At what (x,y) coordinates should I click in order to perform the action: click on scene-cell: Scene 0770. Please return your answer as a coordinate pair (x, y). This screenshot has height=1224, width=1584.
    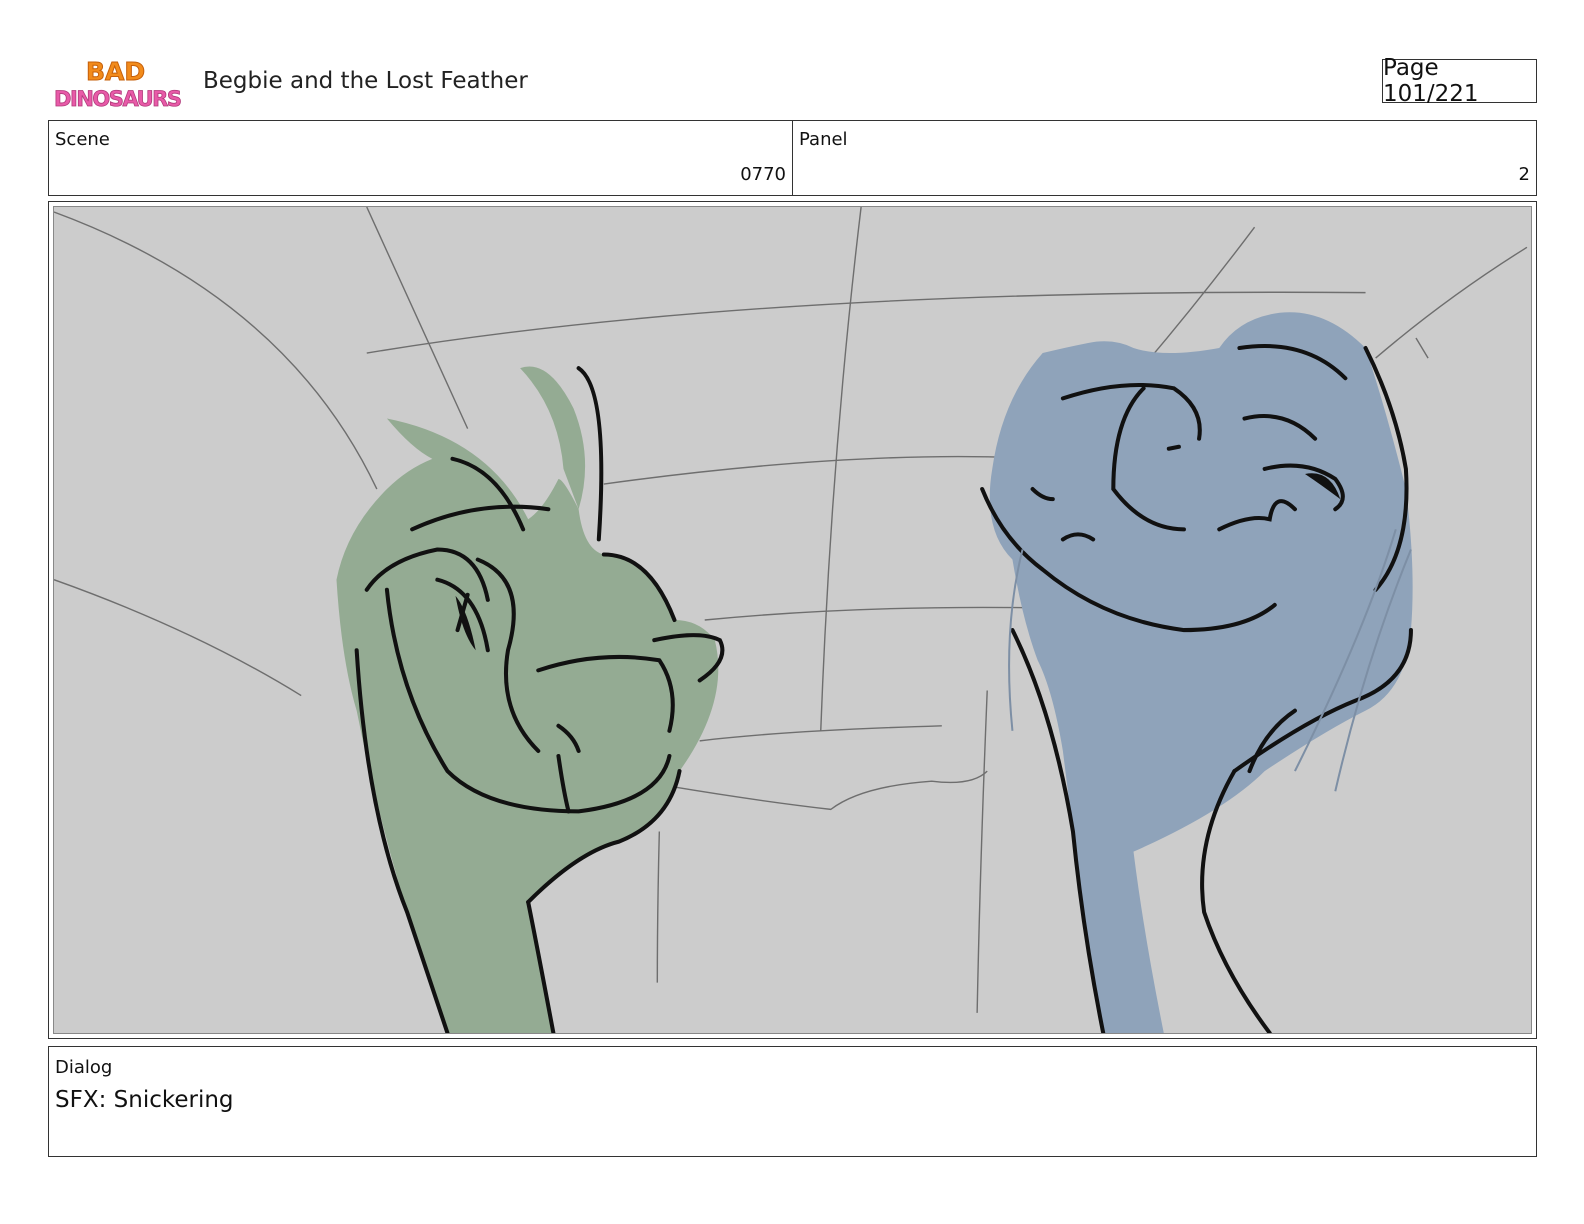
    Looking at the image, I should click on (420, 158).